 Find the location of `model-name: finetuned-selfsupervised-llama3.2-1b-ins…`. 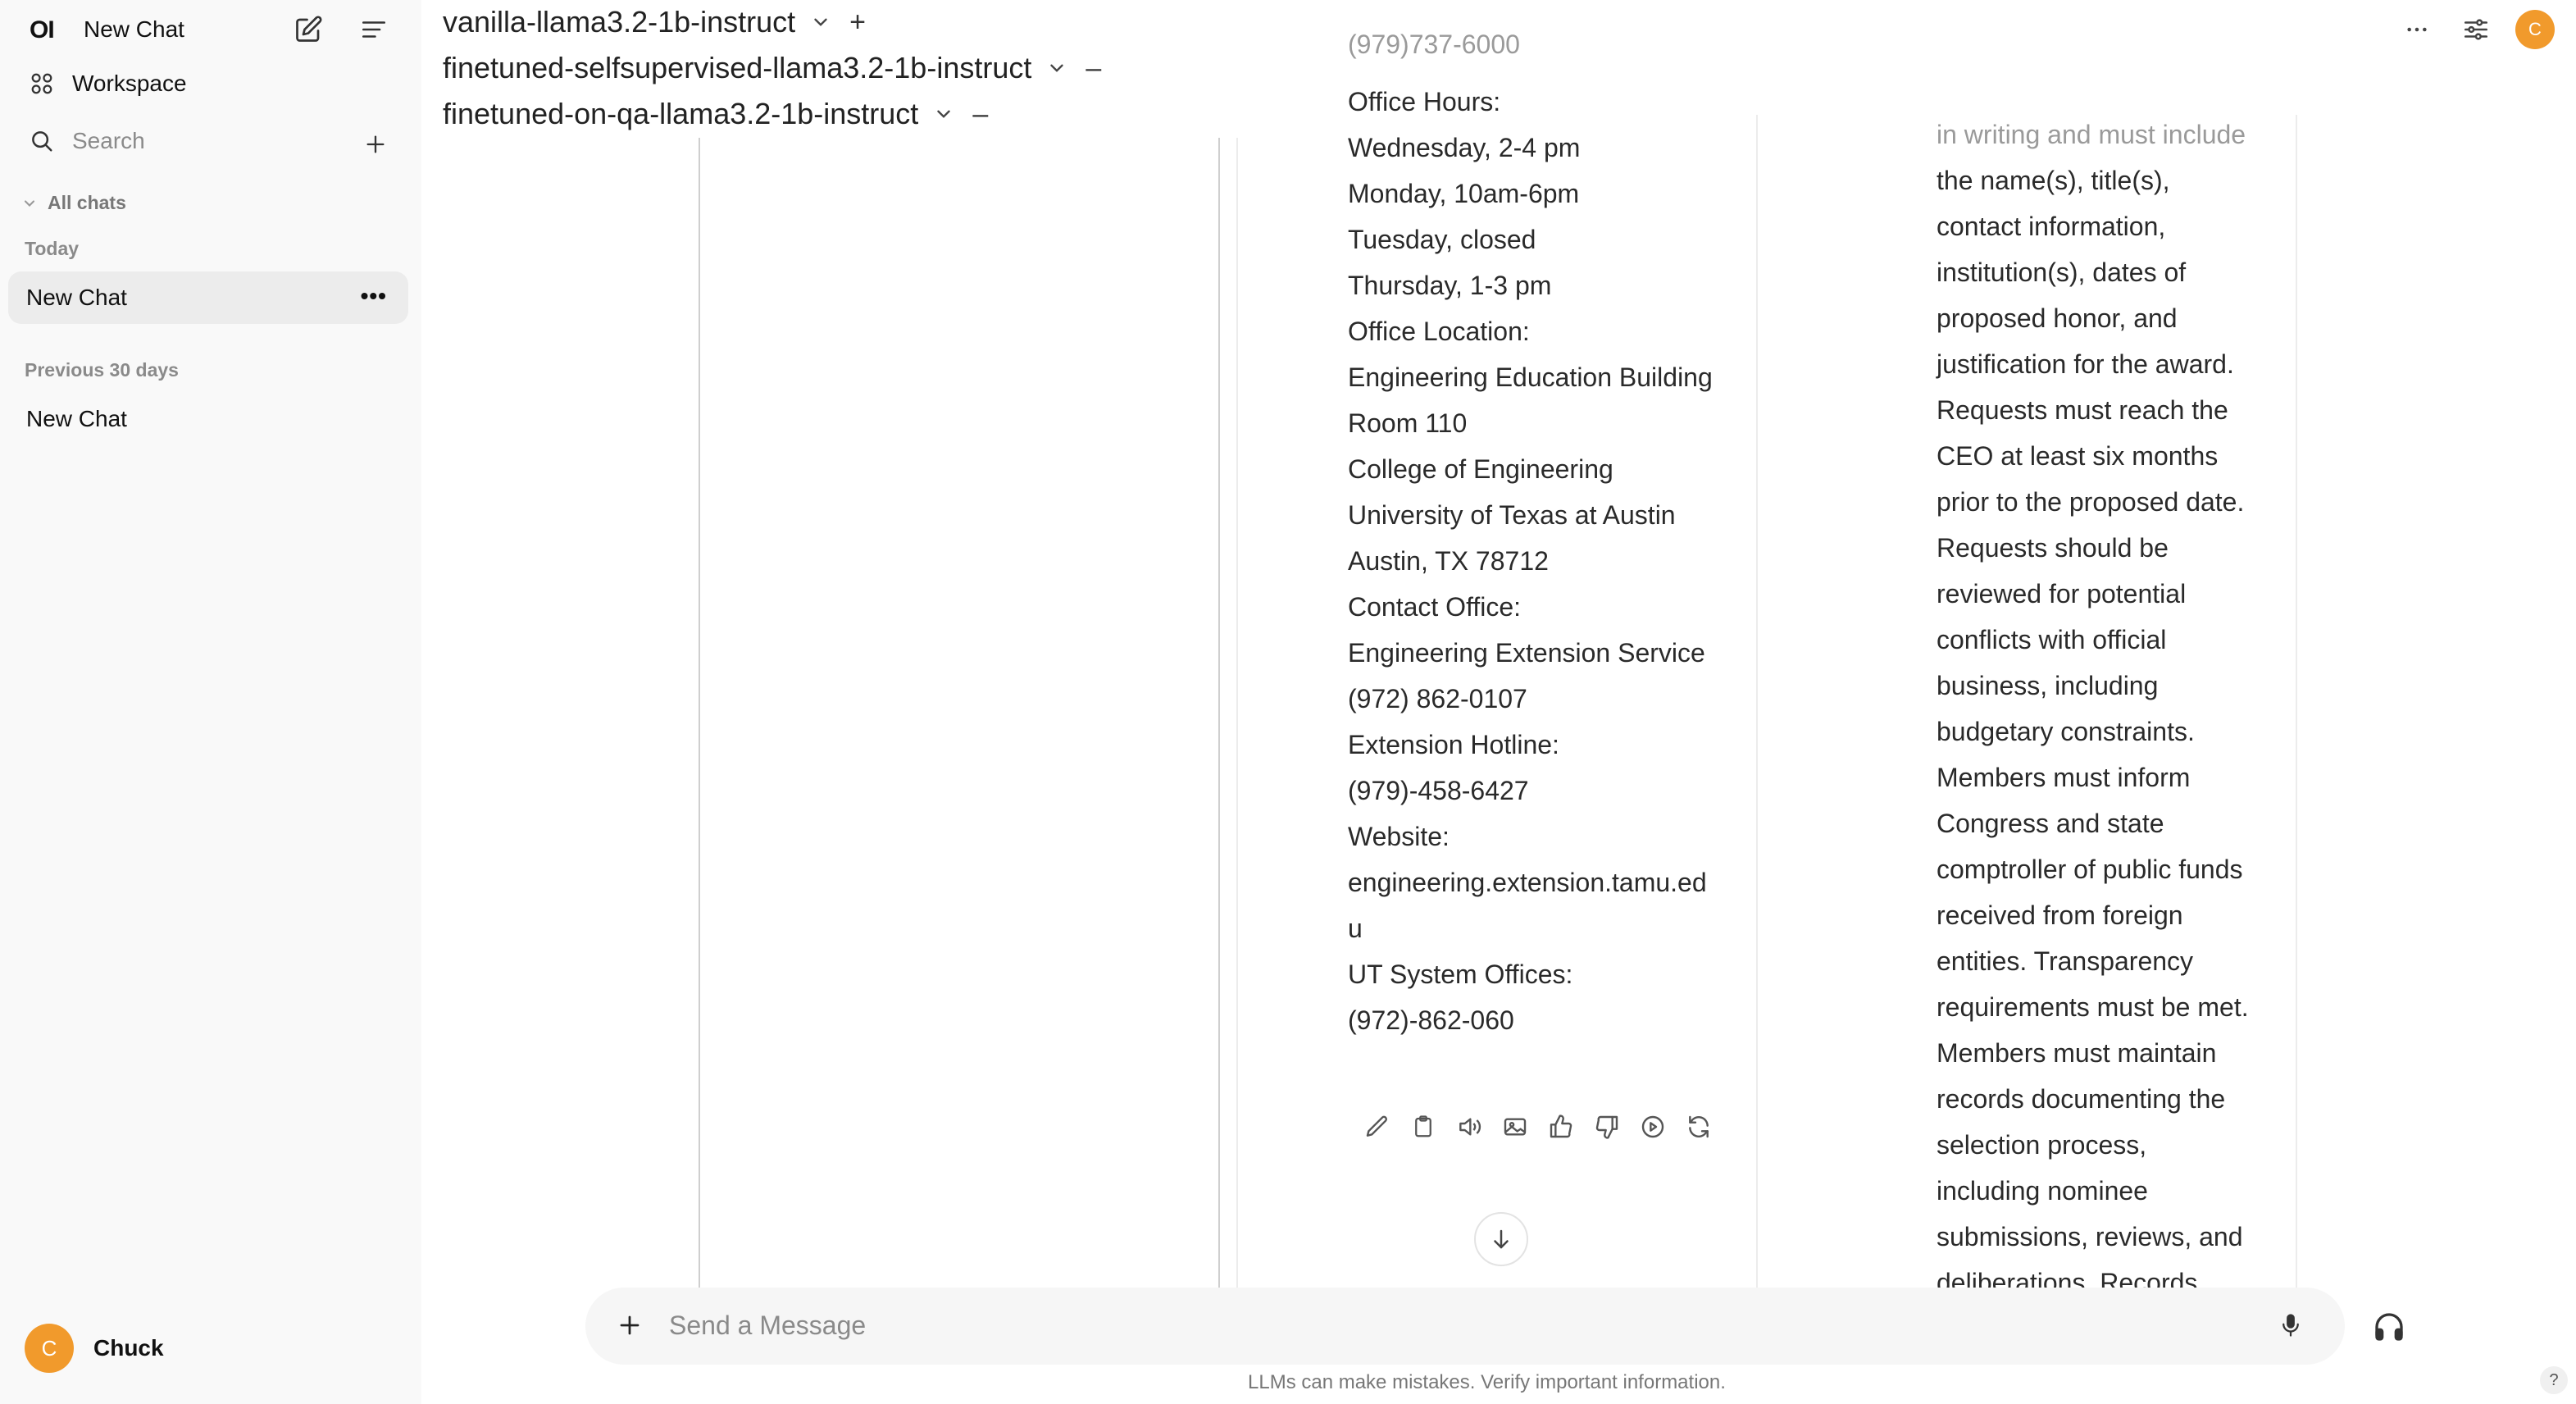

model-name: finetuned-selfsupervised-llama3.2-1b-ins… is located at coordinates (737, 67).